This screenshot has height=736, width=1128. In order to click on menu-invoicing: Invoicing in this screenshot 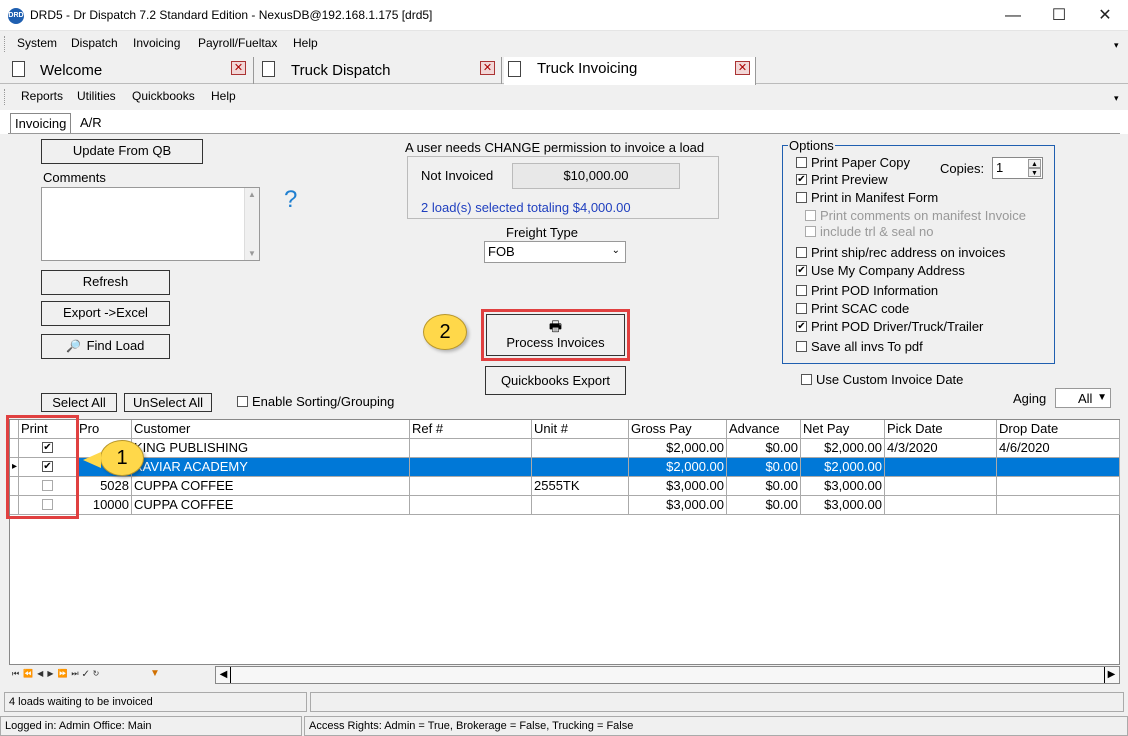, I will do `click(156, 43)`.